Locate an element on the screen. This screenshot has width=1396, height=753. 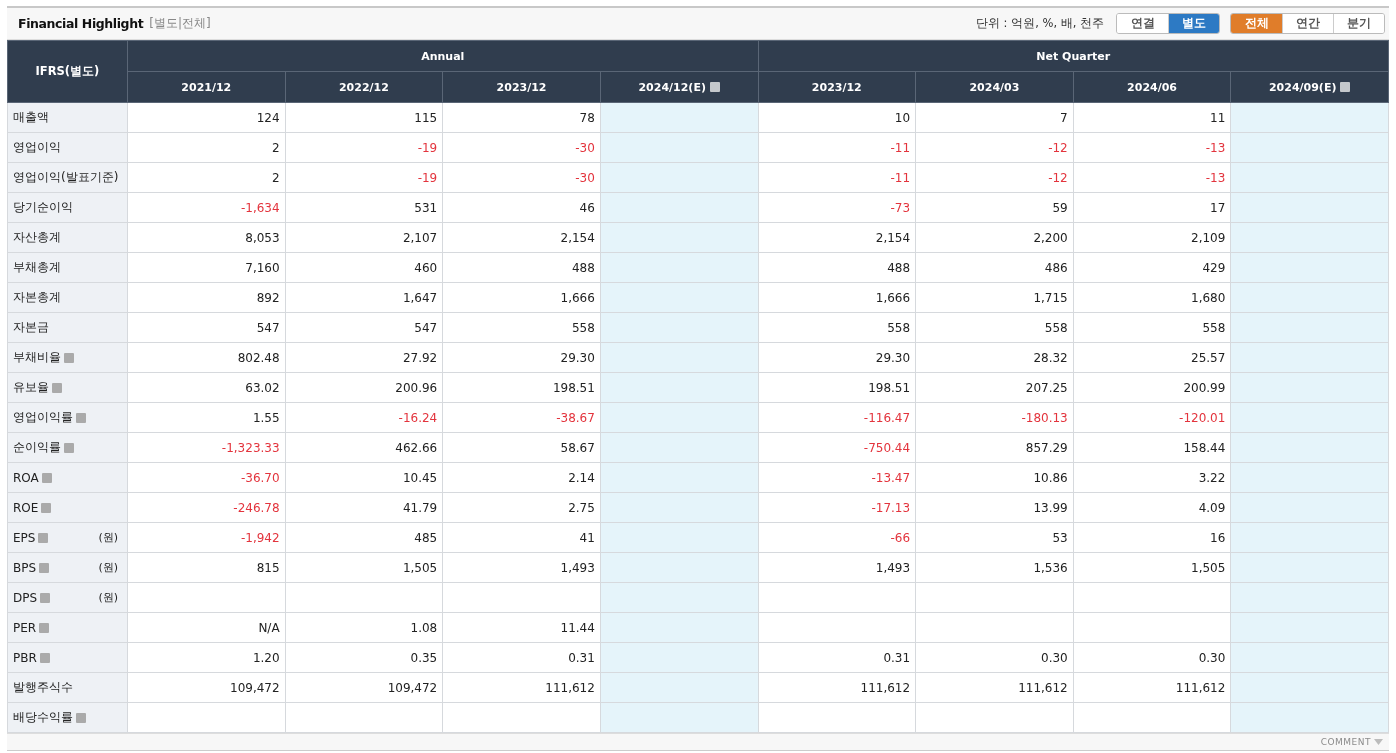
table-cell: -11 is located at coordinates (837, 147).